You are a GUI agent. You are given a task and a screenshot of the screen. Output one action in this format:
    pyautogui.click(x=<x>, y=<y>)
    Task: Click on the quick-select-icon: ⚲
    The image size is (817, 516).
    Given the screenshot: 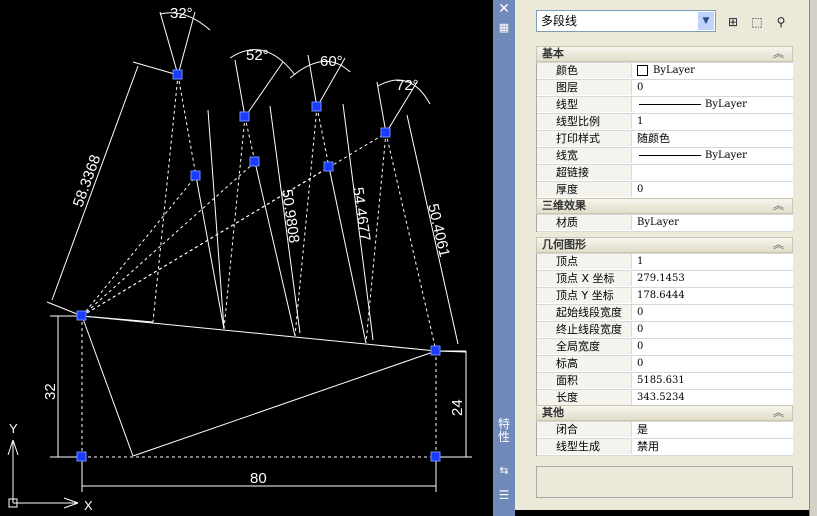 What is the action you would take?
    pyautogui.click(x=781, y=22)
    